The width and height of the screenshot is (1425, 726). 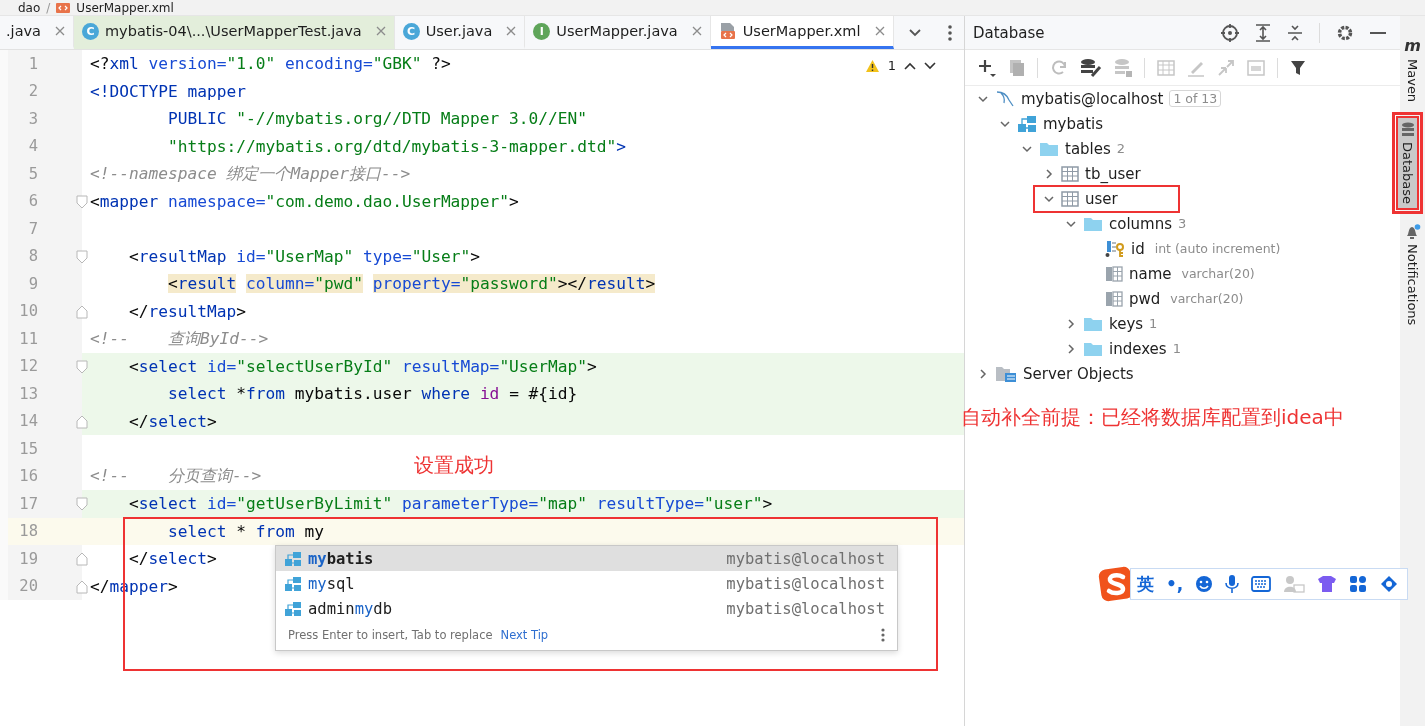 What do you see at coordinates (28, 366) in the screenshot?
I see `line-number: 12` at bounding box center [28, 366].